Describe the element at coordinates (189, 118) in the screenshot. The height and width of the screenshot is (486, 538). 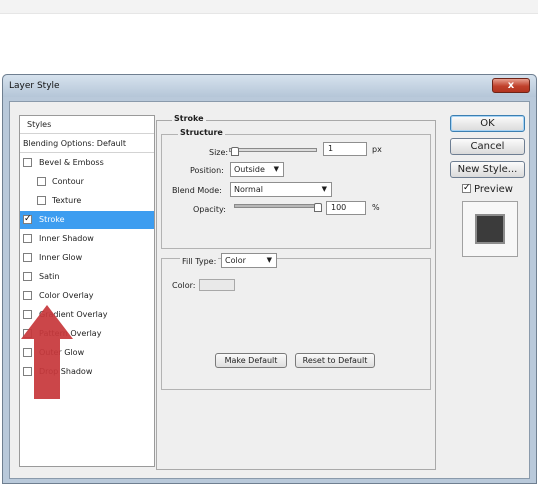
I see `stroke-section-title: Stroke` at that location.